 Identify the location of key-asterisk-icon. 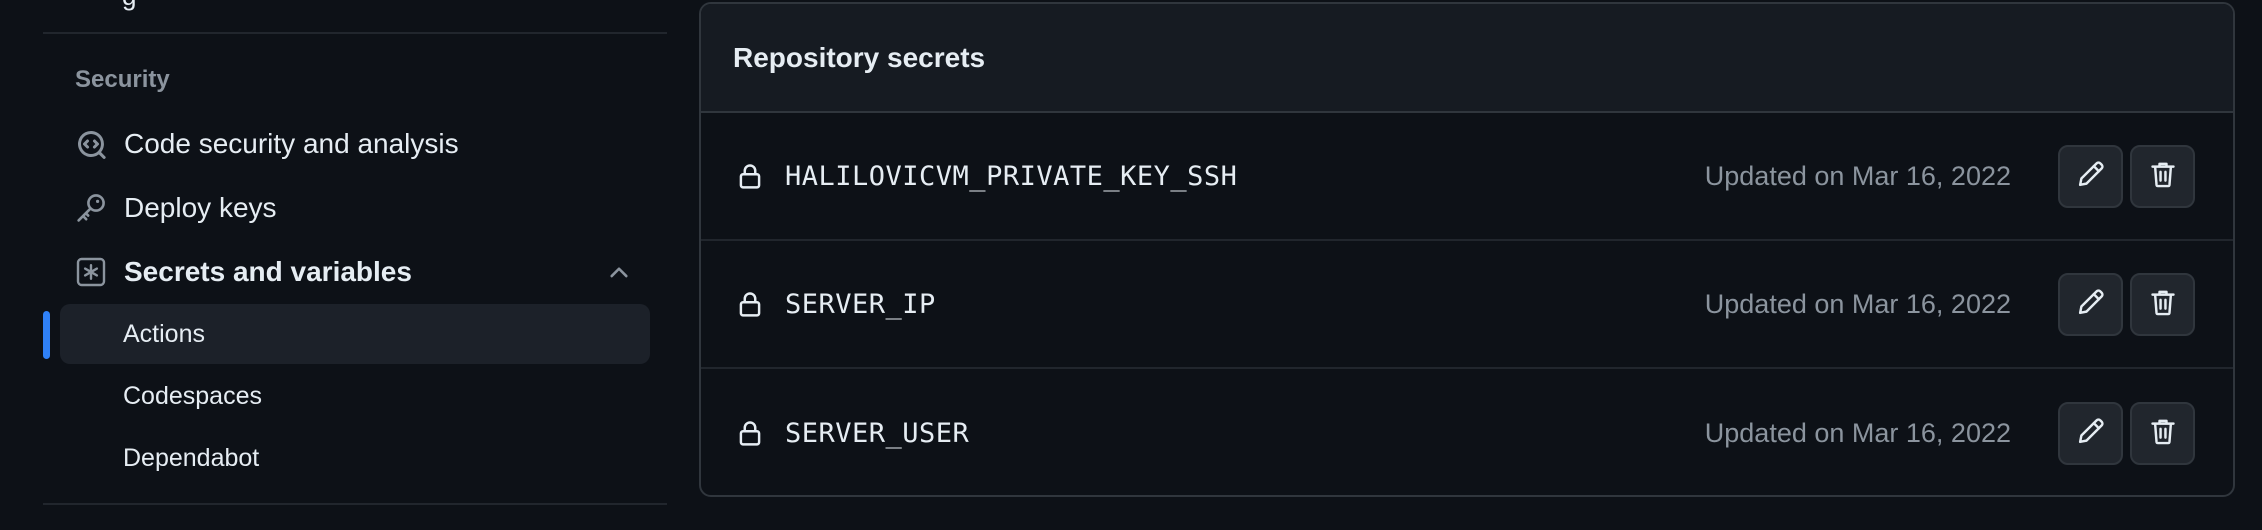
(91, 272).